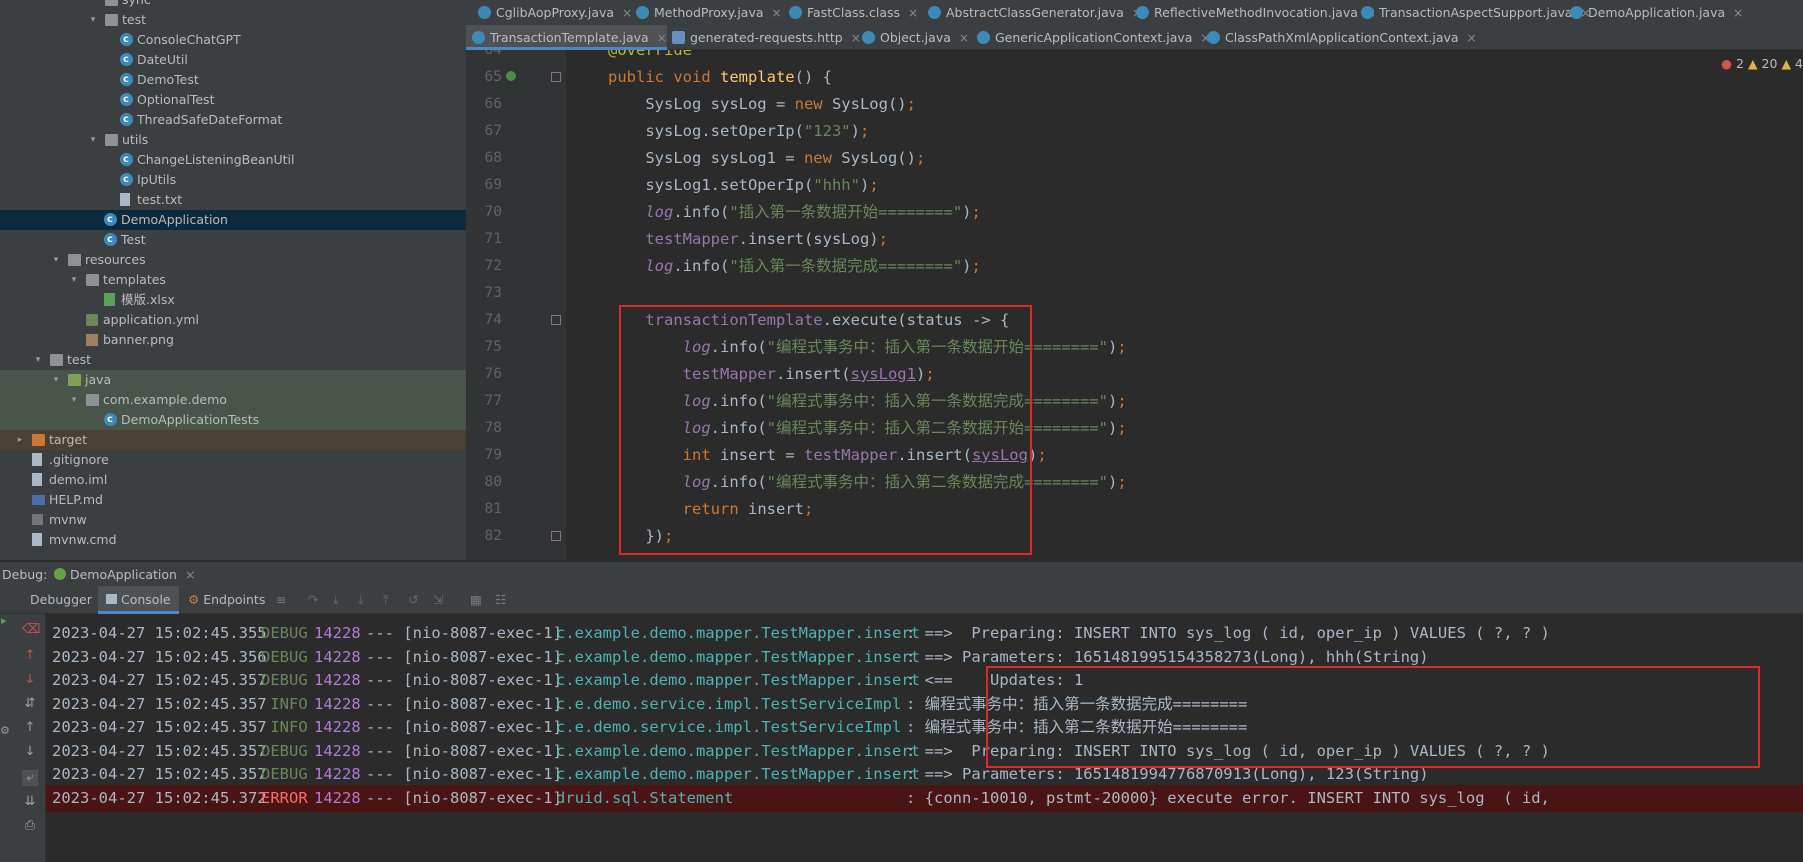 This screenshot has width=1803, height=862. Describe the element at coordinates (233, 40) in the screenshot. I see `tree-item: ConsoleChatGPT` at that location.